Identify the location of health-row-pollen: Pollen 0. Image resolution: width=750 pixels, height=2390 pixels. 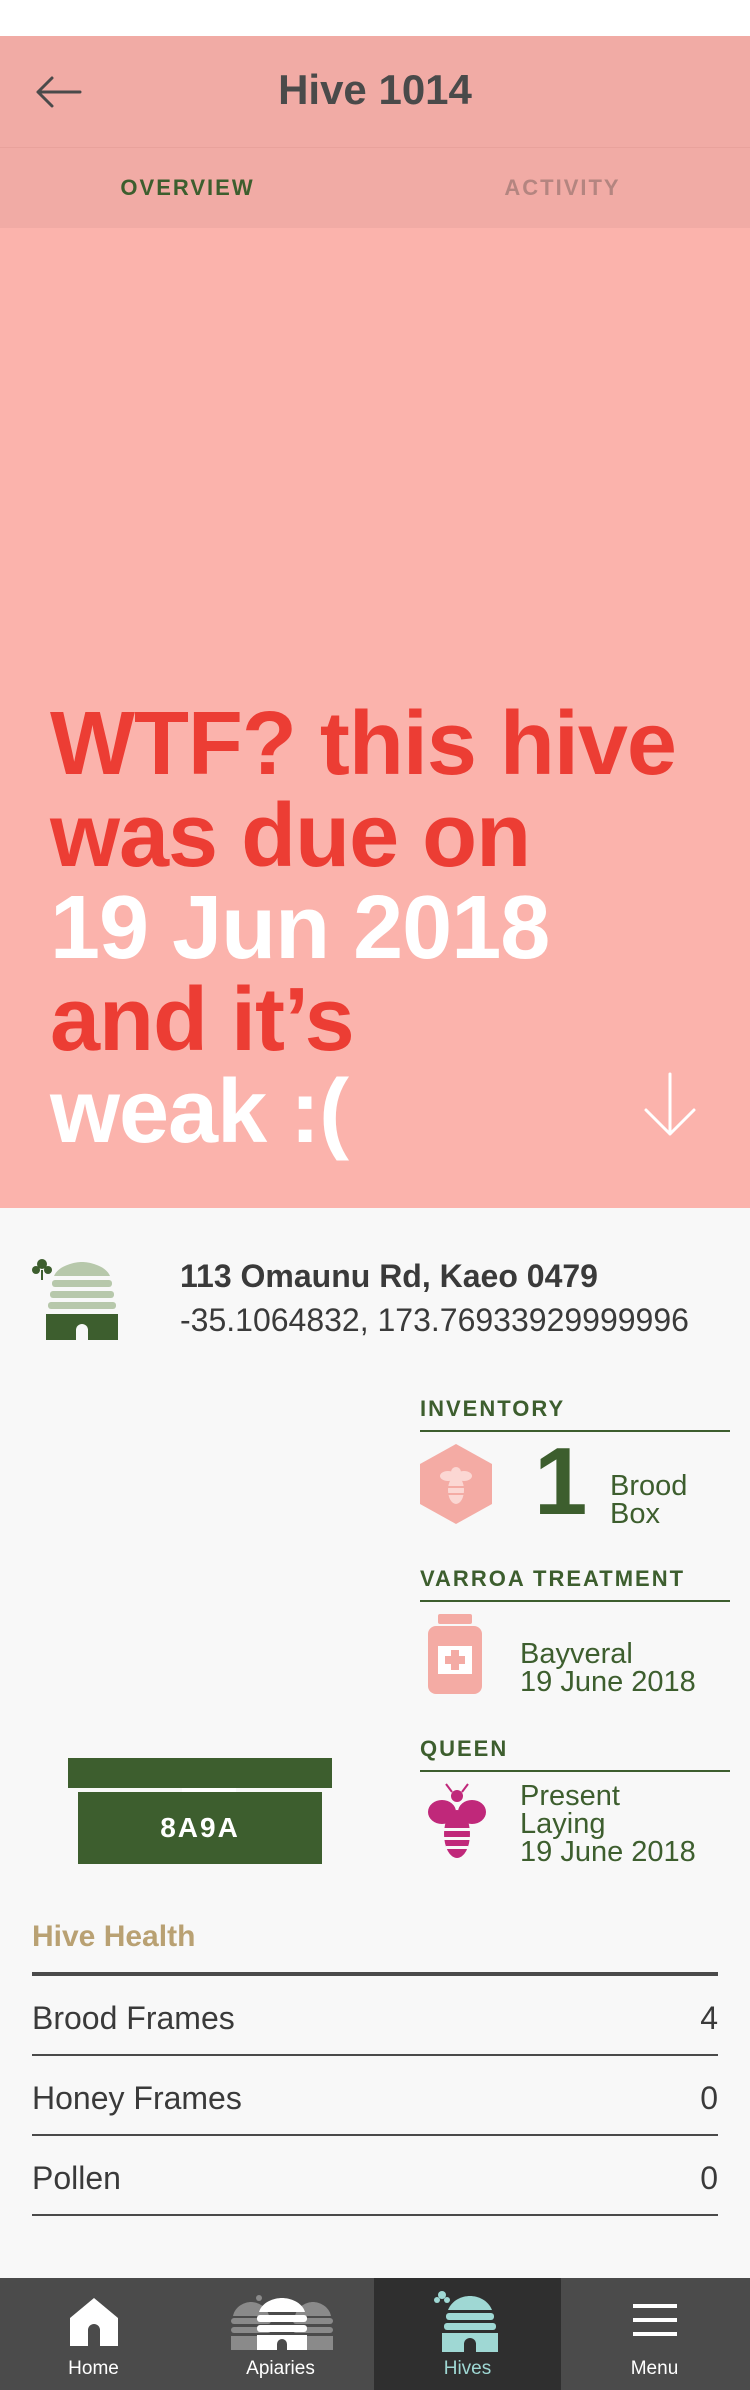
(375, 2176).